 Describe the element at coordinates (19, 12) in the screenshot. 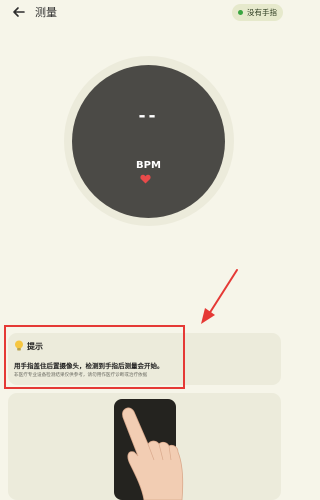

I see `arrow-left-icon` at that location.